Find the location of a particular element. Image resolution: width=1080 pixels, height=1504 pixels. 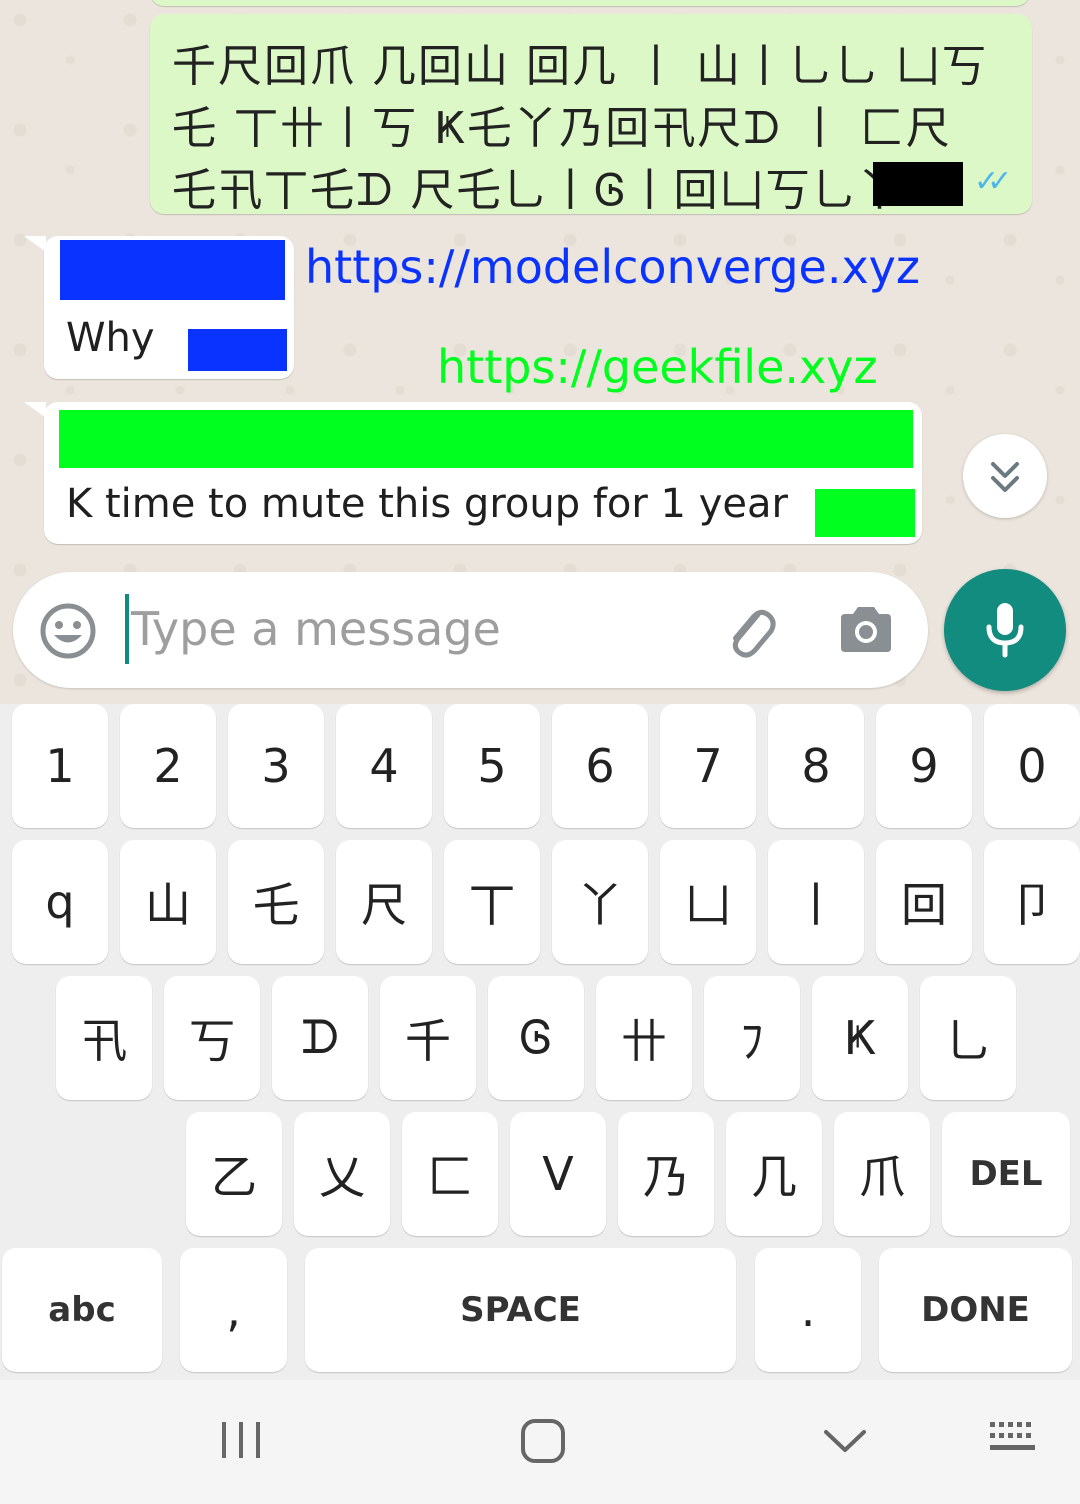

key-y: 丫 is located at coordinates (600, 902).